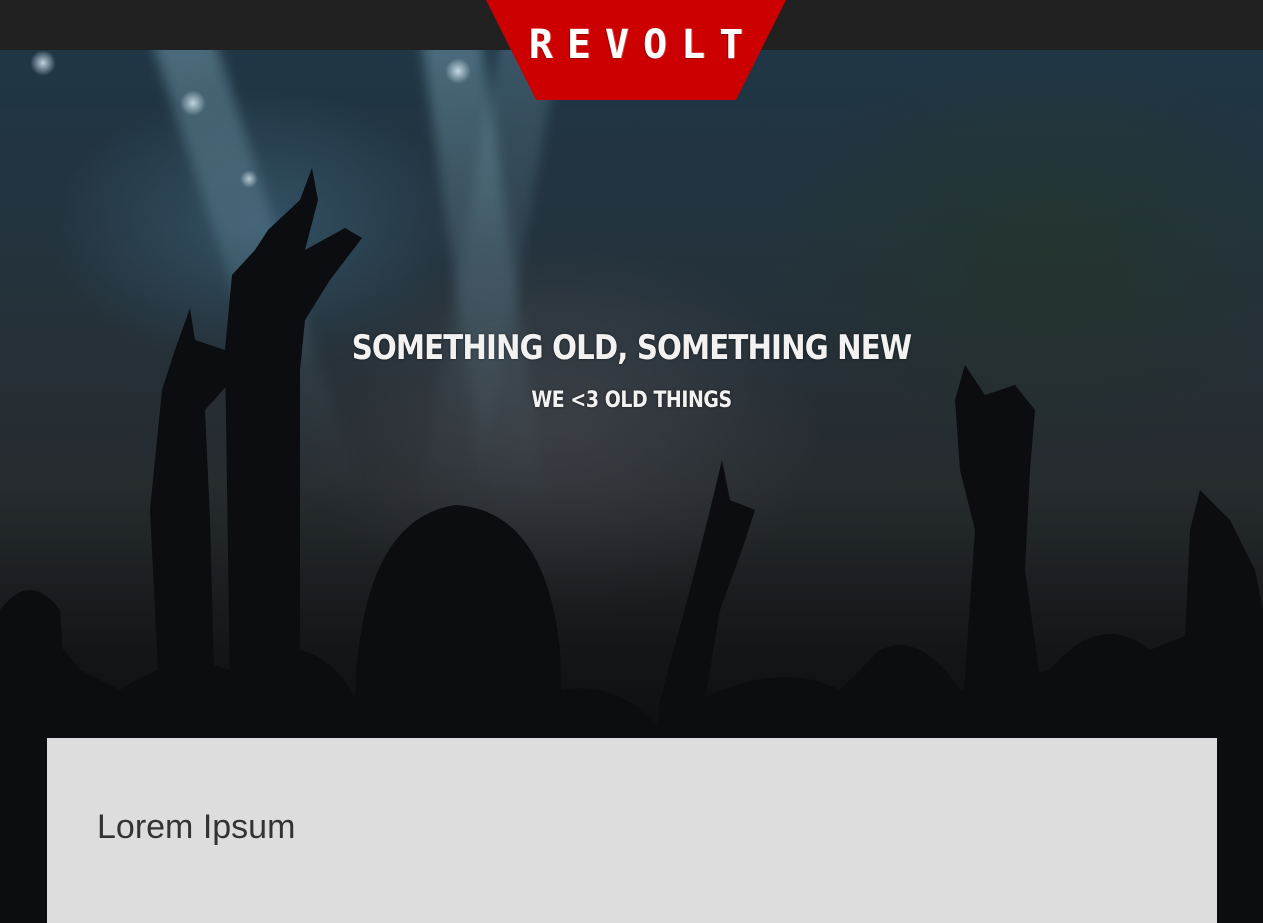 The height and width of the screenshot is (923, 1263). I want to click on brand-logo-text: REVOLT, so click(643, 45).